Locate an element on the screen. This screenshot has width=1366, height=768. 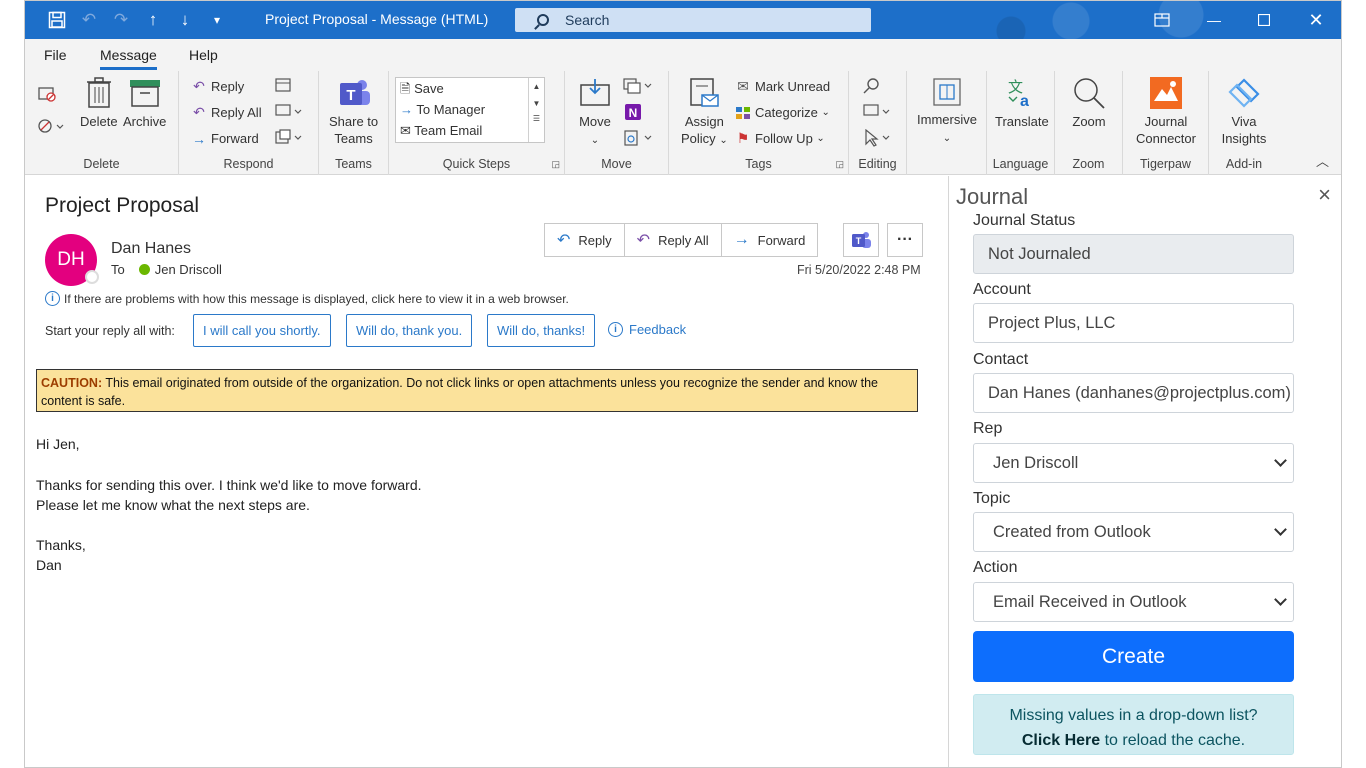
recipient-name: Jen Driscoll is located at coordinates (188, 269).